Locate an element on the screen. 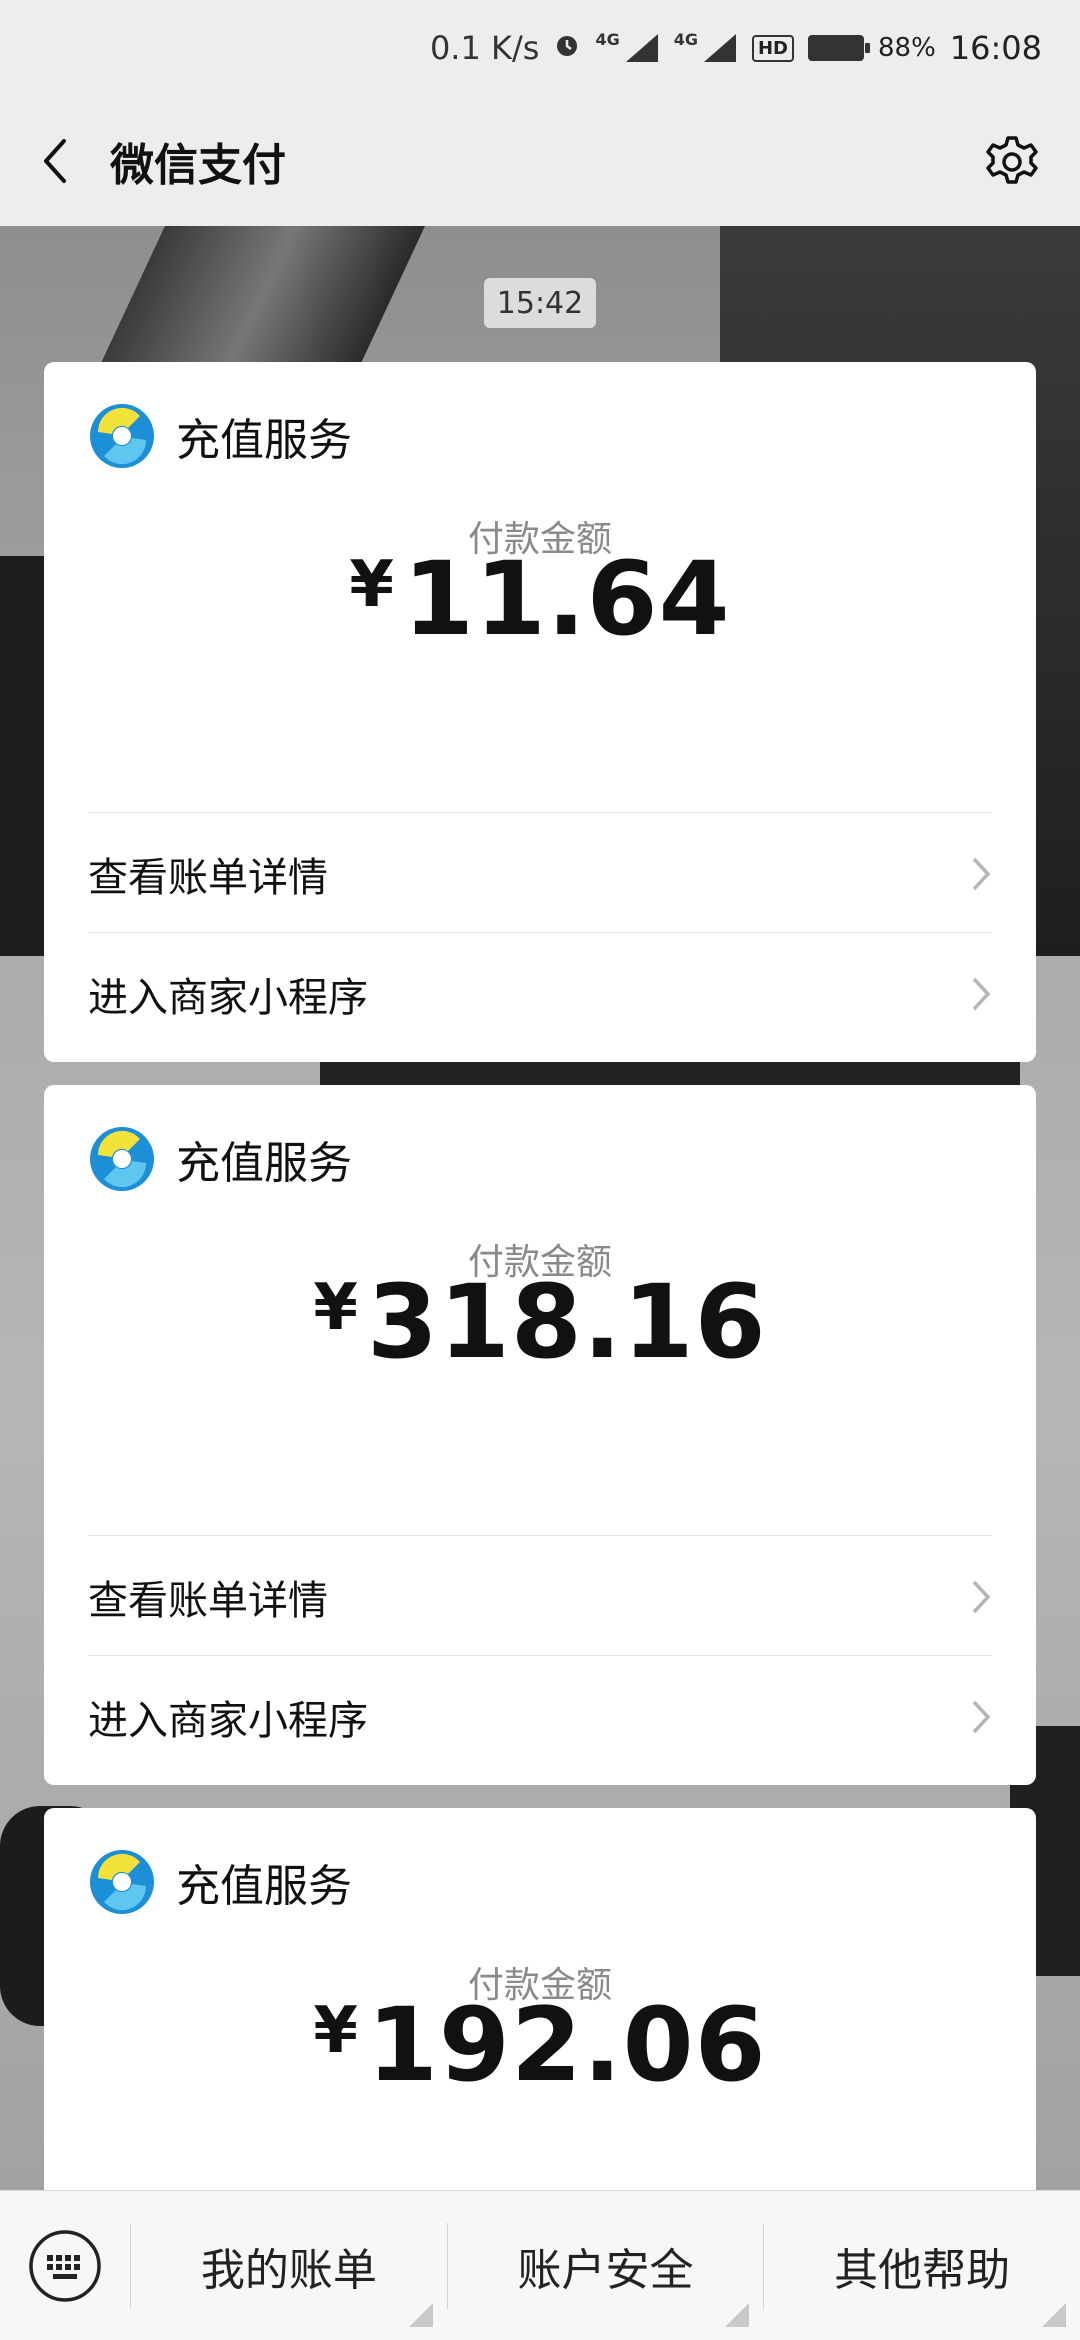  bottom-menu-bar: 我的账单 账户安全 其他帮助 is located at coordinates (540, 2265).